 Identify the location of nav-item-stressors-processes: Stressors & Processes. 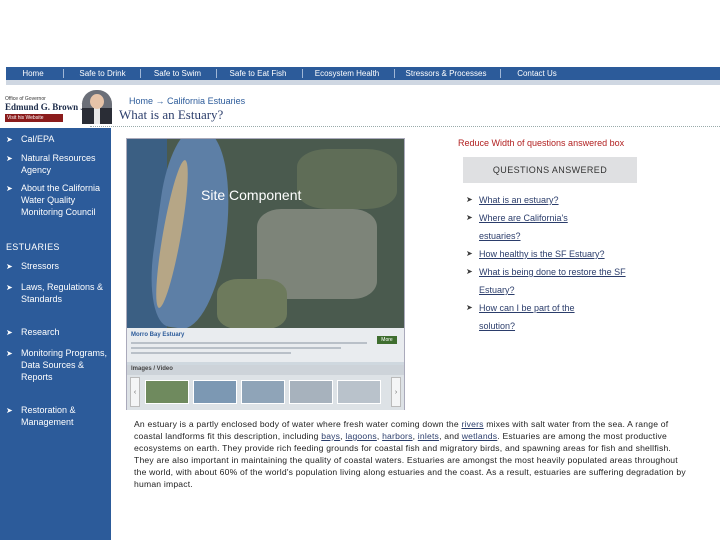
(446, 73).